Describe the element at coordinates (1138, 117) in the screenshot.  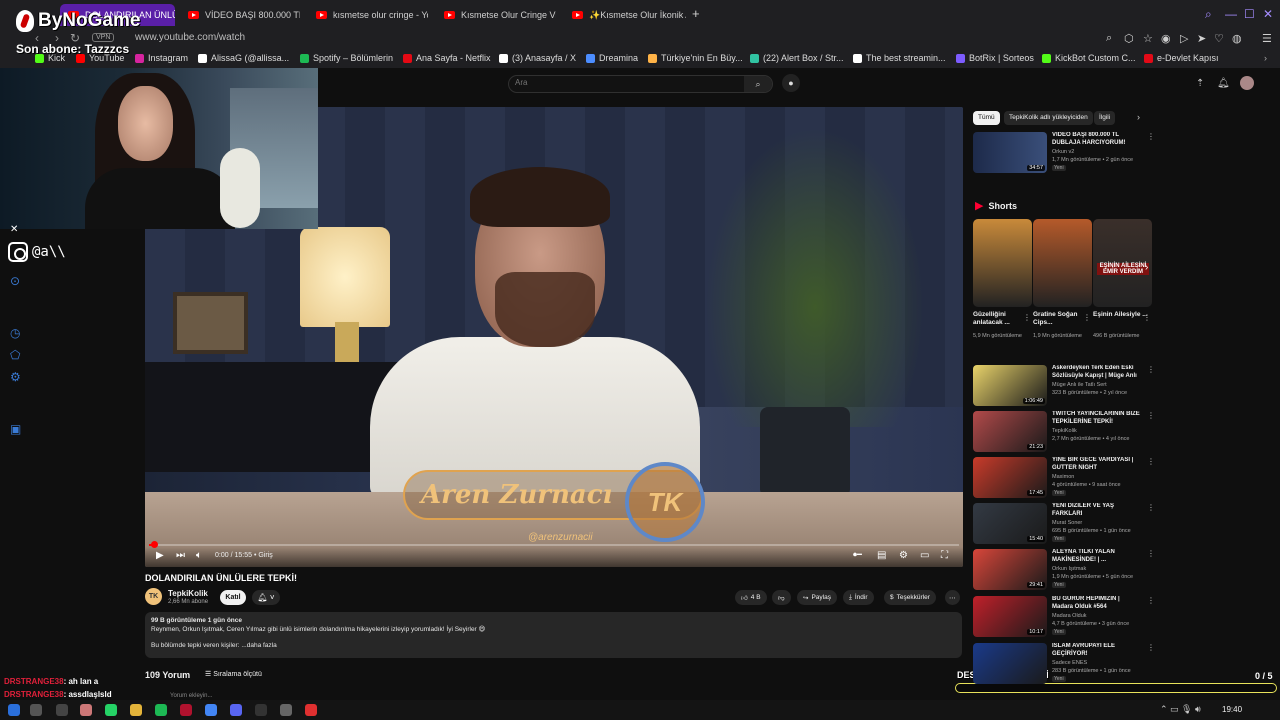
I see `chips-next-icon: ›` at that location.